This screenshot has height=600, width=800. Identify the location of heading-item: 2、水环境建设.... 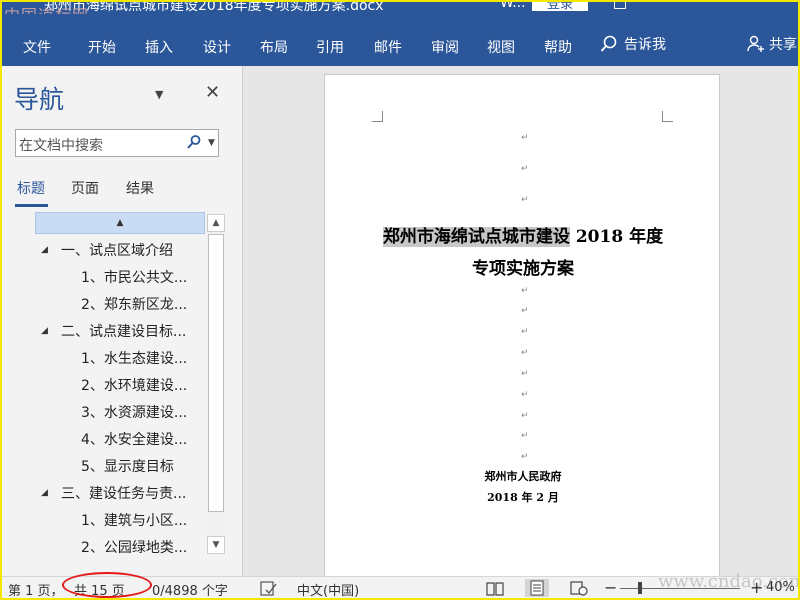
(134, 385).